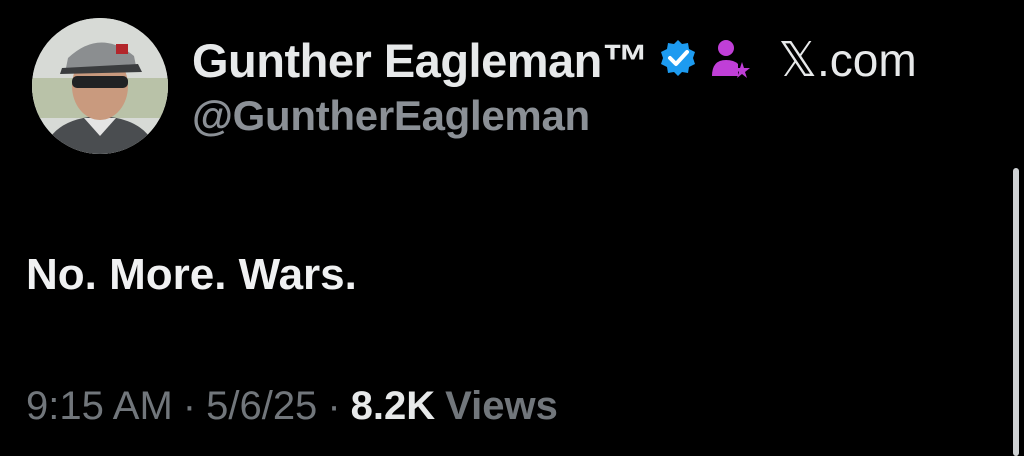  I want to click on avatar-photo, so click(100, 86).